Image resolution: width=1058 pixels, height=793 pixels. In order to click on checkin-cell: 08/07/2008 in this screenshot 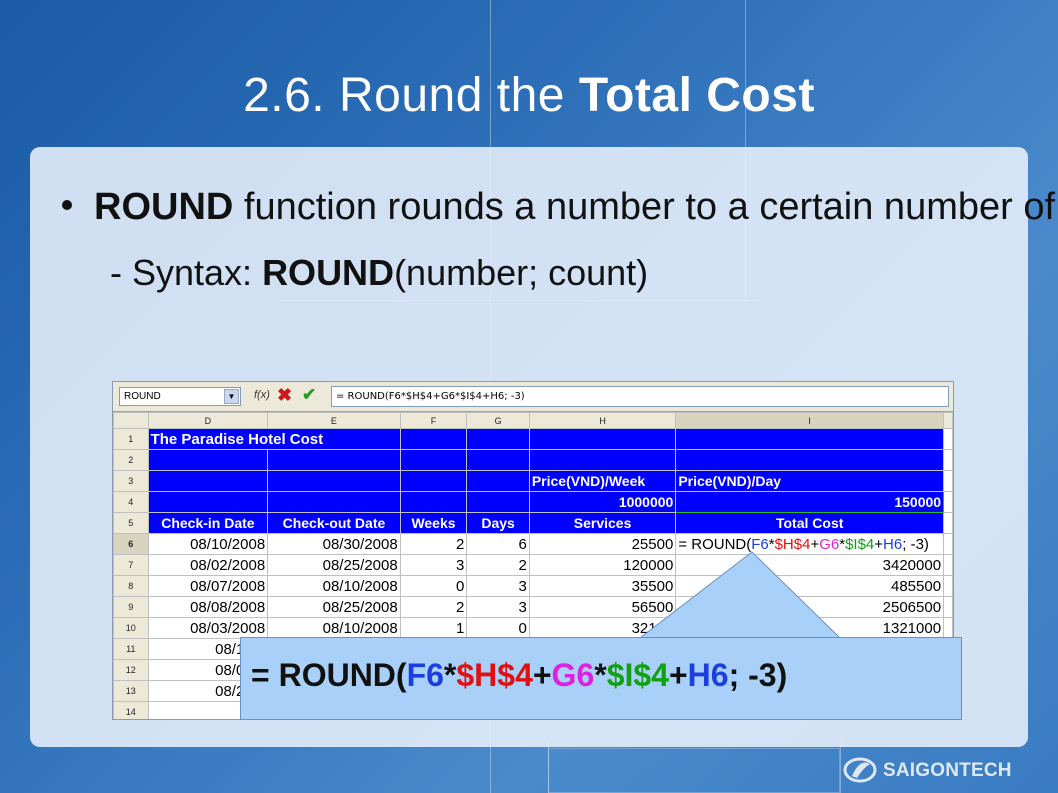, I will do `click(208, 586)`.